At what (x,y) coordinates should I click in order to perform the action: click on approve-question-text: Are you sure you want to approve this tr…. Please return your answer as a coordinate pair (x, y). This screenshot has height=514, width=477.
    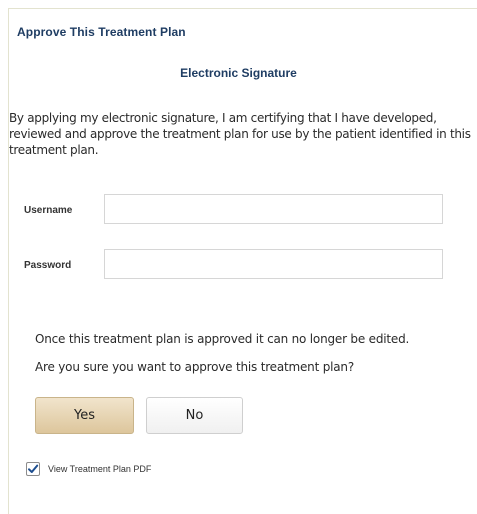
    Looking at the image, I should click on (194, 367).